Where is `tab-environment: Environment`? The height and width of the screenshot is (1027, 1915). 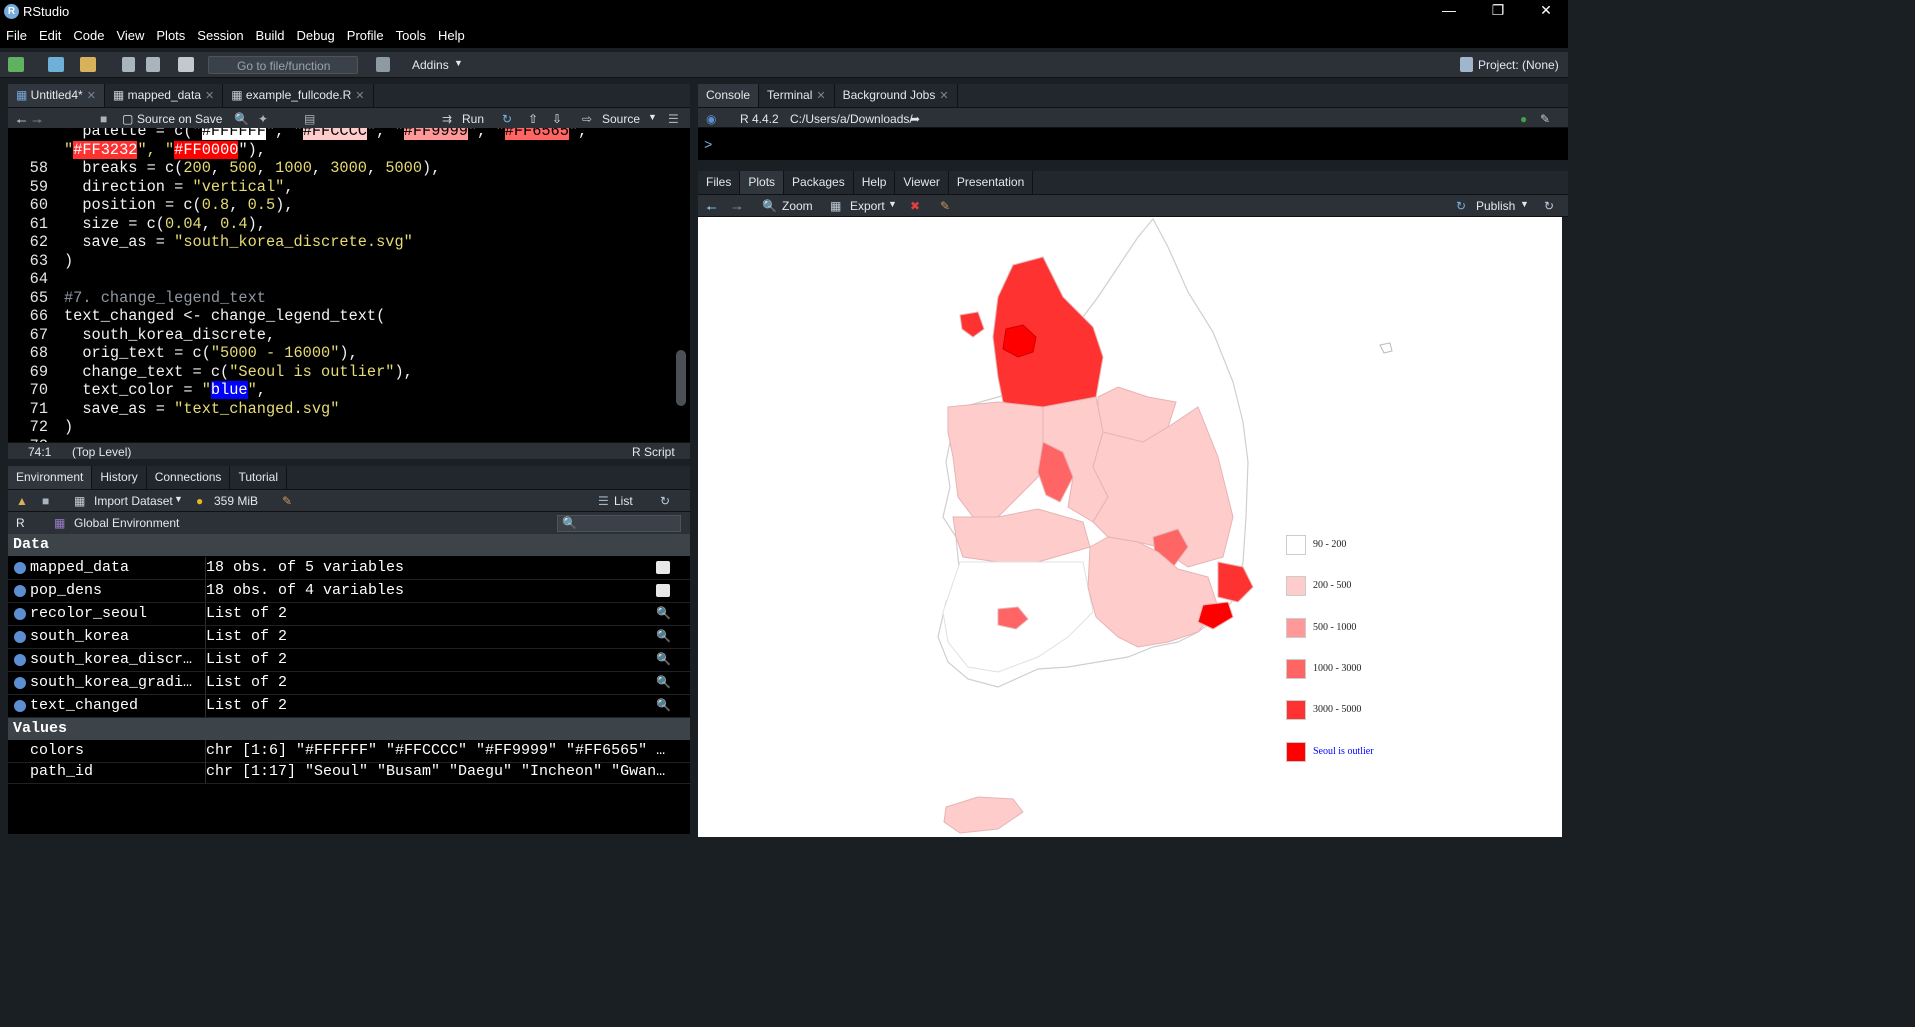 tab-environment: Environment is located at coordinates (50, 477).